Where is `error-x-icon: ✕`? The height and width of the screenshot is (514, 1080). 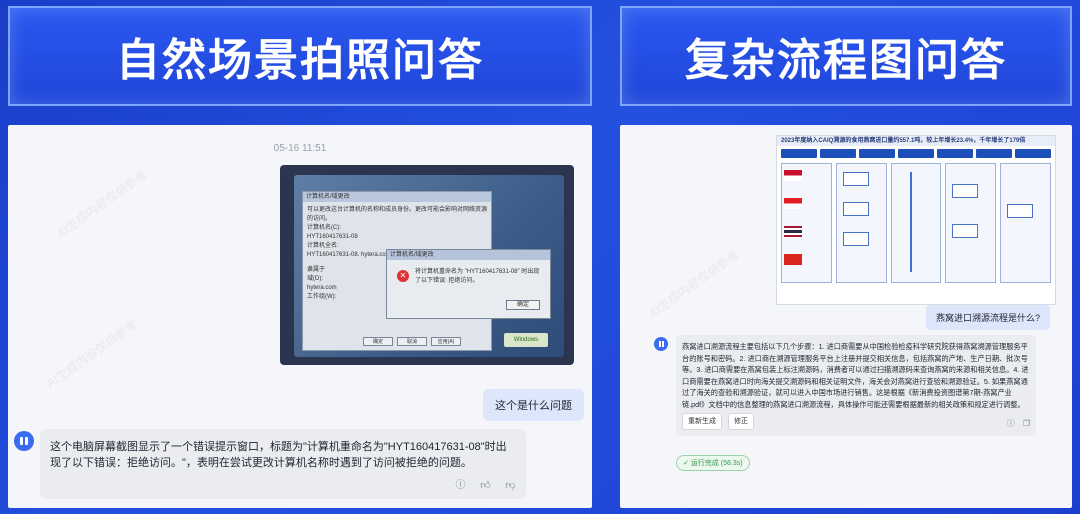
error-x-icon: ✕ is located at coordinates (403, 276).